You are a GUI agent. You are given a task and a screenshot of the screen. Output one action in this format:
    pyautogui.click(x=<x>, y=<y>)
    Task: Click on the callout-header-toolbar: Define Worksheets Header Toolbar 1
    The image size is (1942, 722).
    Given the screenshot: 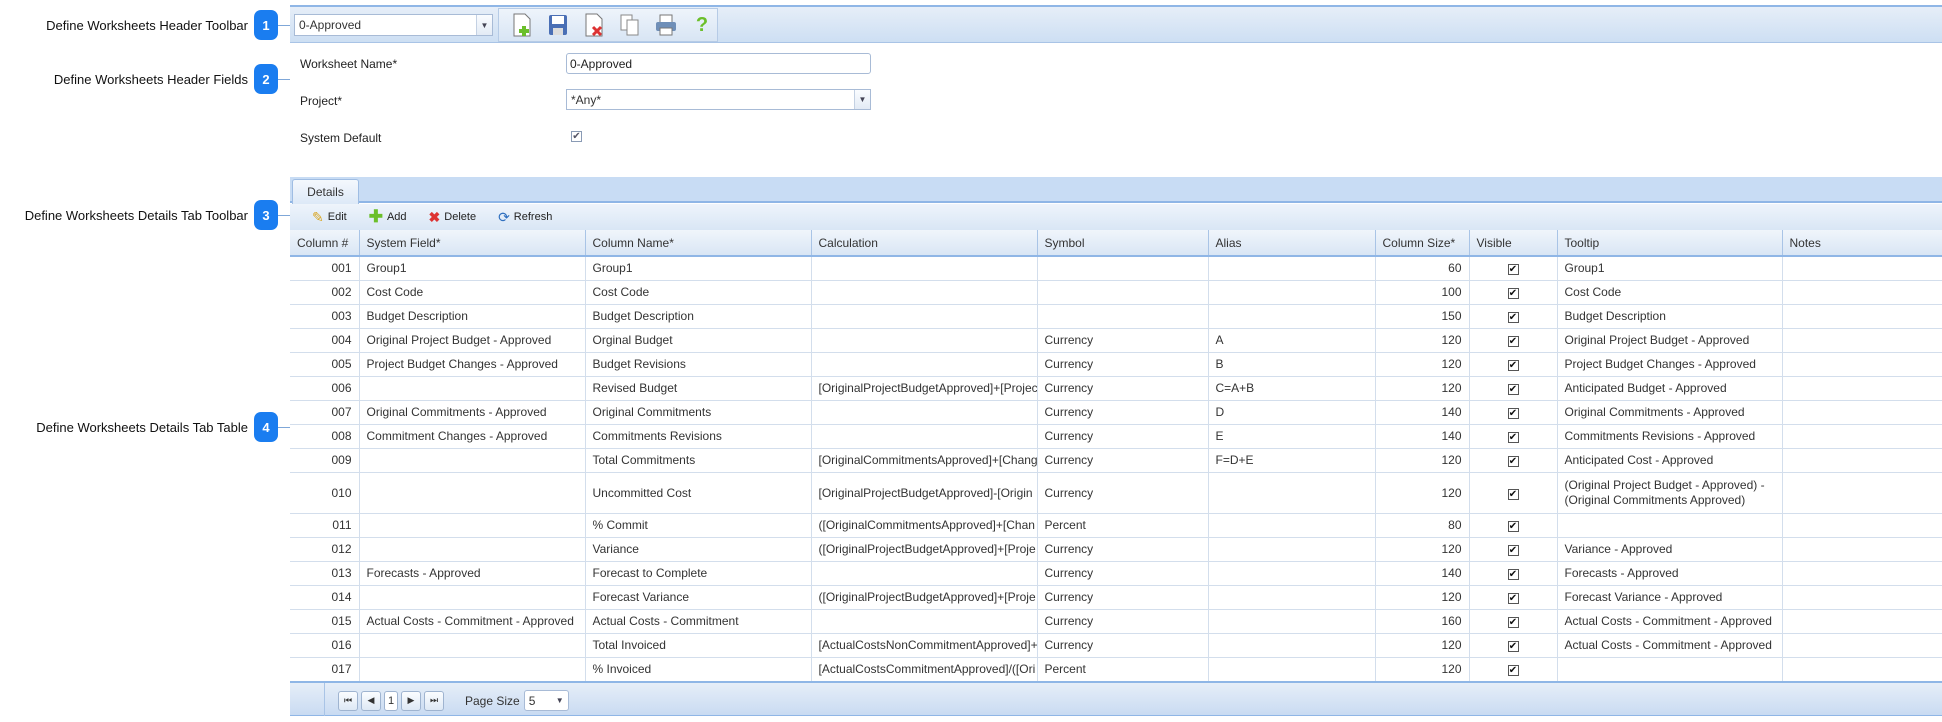 What is the action you would take?
    pyautogui.click(x=145, y=25)
    